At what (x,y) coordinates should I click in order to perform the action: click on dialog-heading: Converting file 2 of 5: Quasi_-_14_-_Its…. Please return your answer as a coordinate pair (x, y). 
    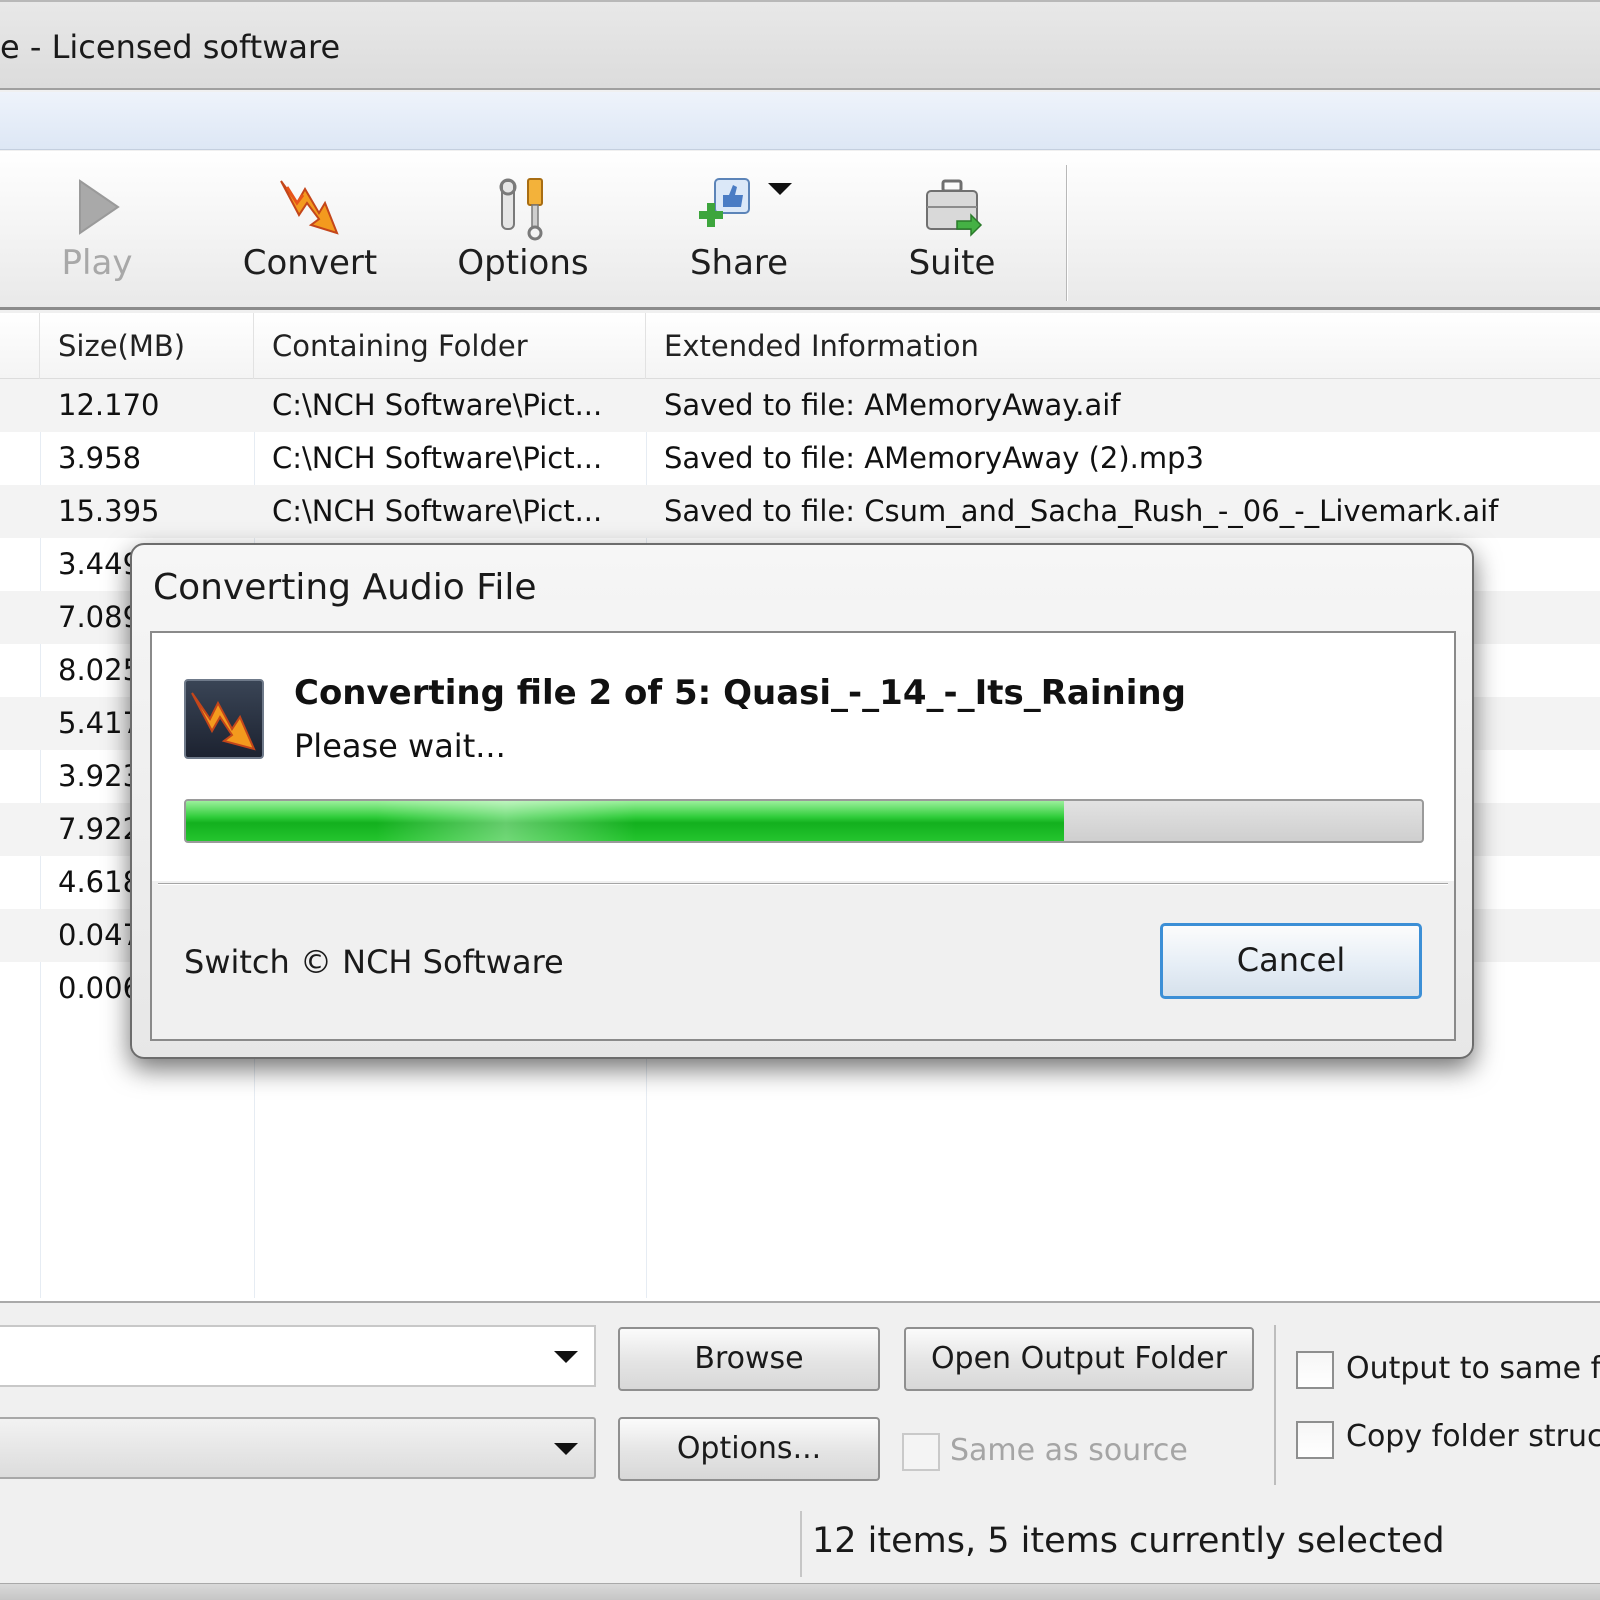
    Looking at the image, I should click on (740, 693).